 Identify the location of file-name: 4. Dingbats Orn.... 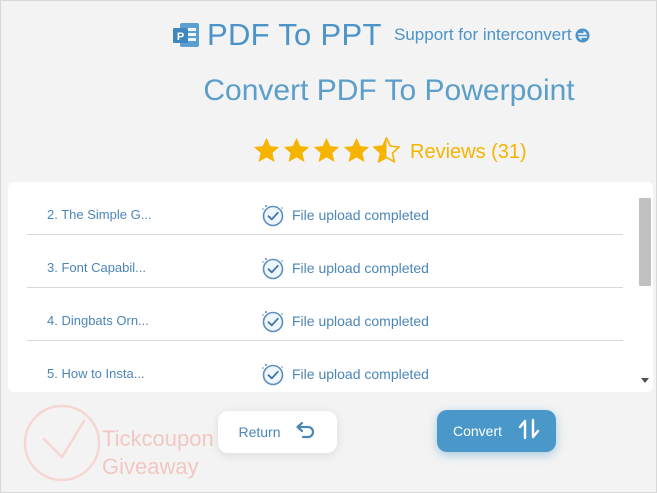
(98, 320).